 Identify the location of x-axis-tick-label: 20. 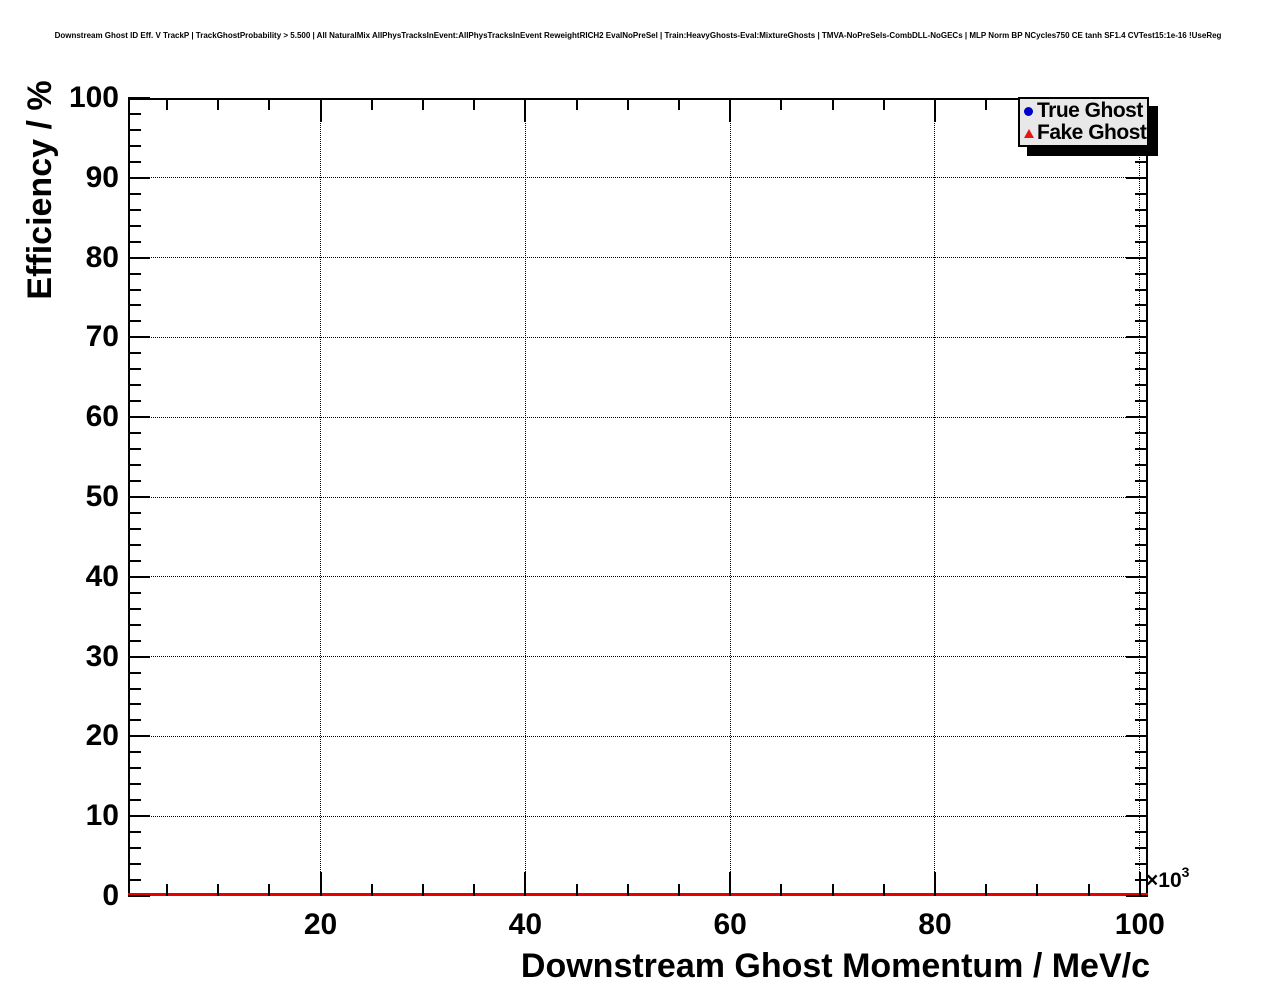
(320, 924).